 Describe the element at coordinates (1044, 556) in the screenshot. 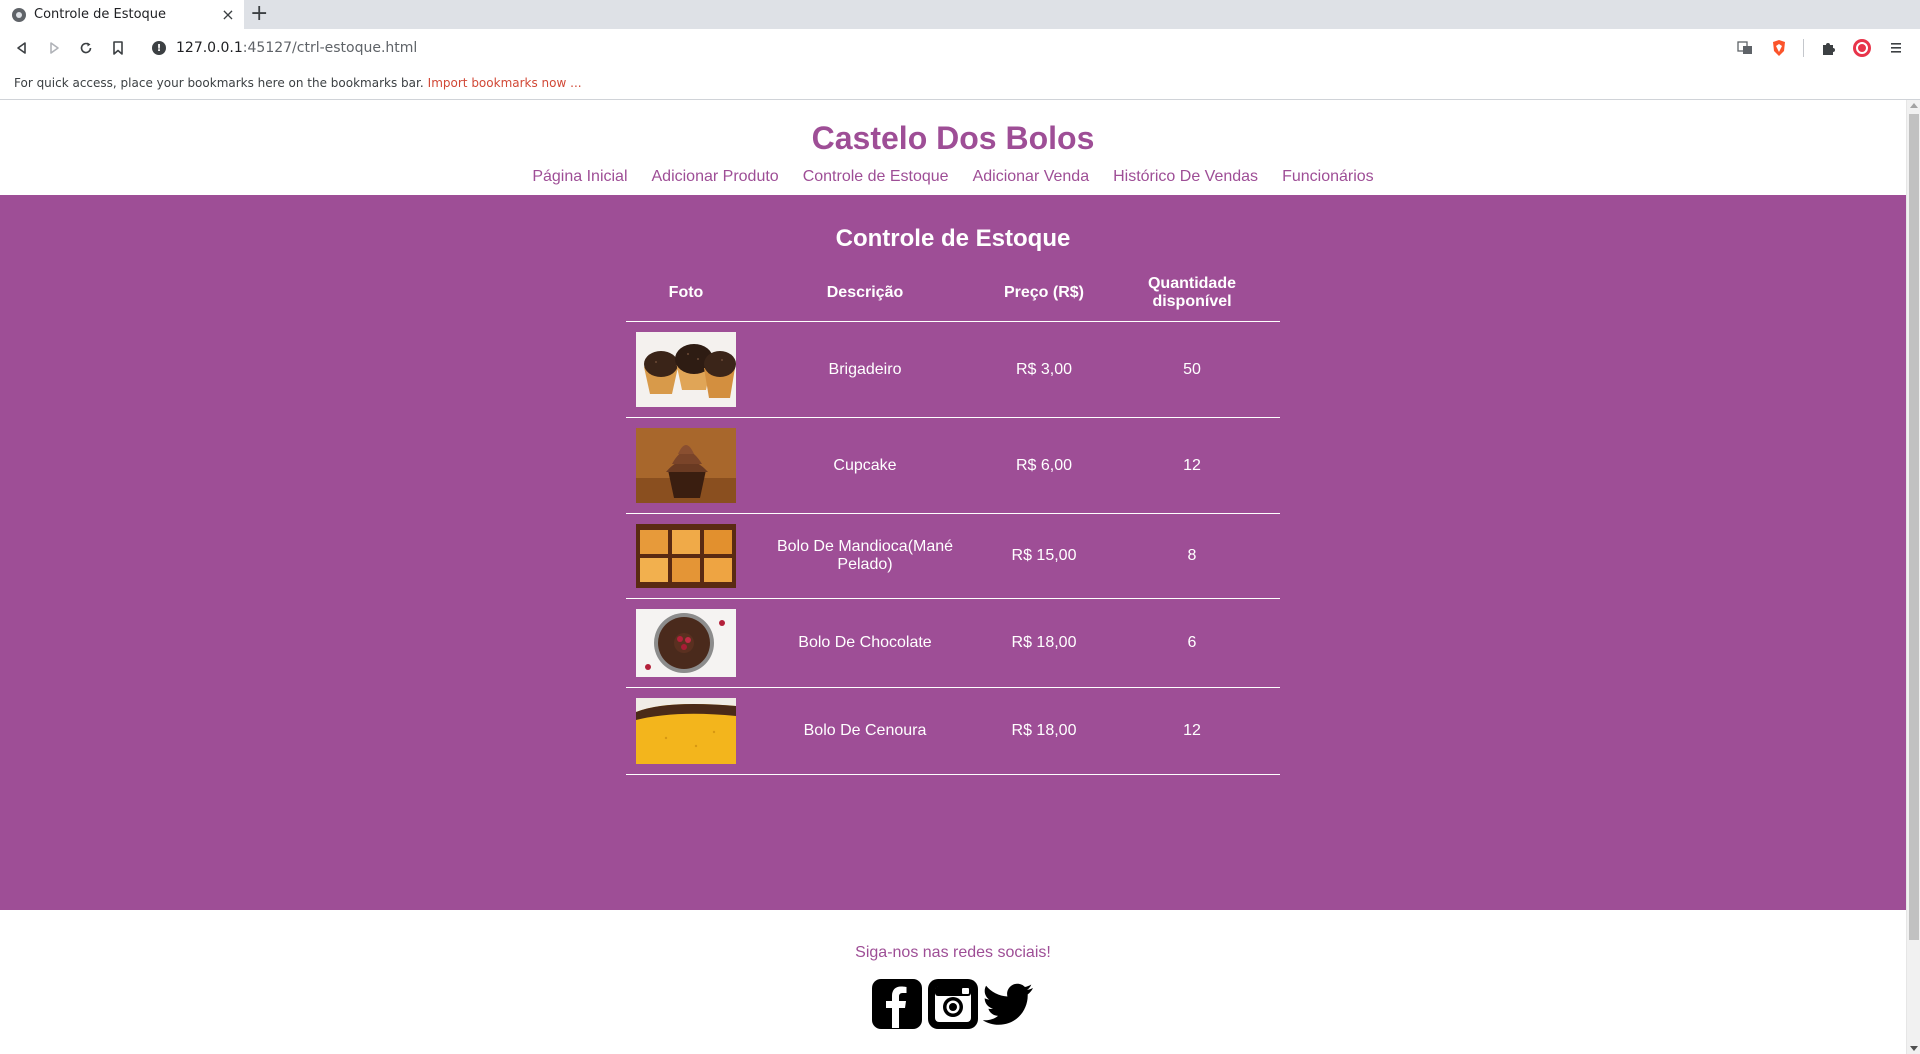

I see `product-price: R$ 15,00` at that location.